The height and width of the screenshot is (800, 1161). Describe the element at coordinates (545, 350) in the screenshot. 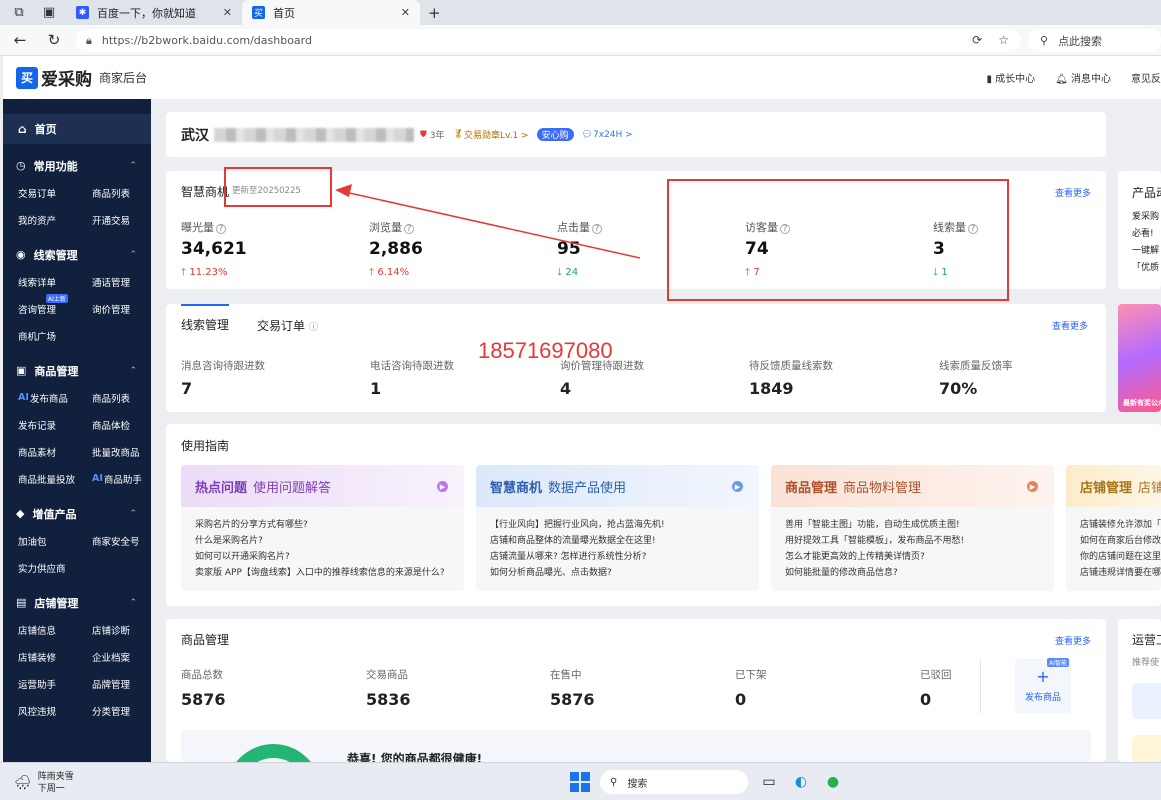

I see `overlay-phone-number: 18571697080` at that location.